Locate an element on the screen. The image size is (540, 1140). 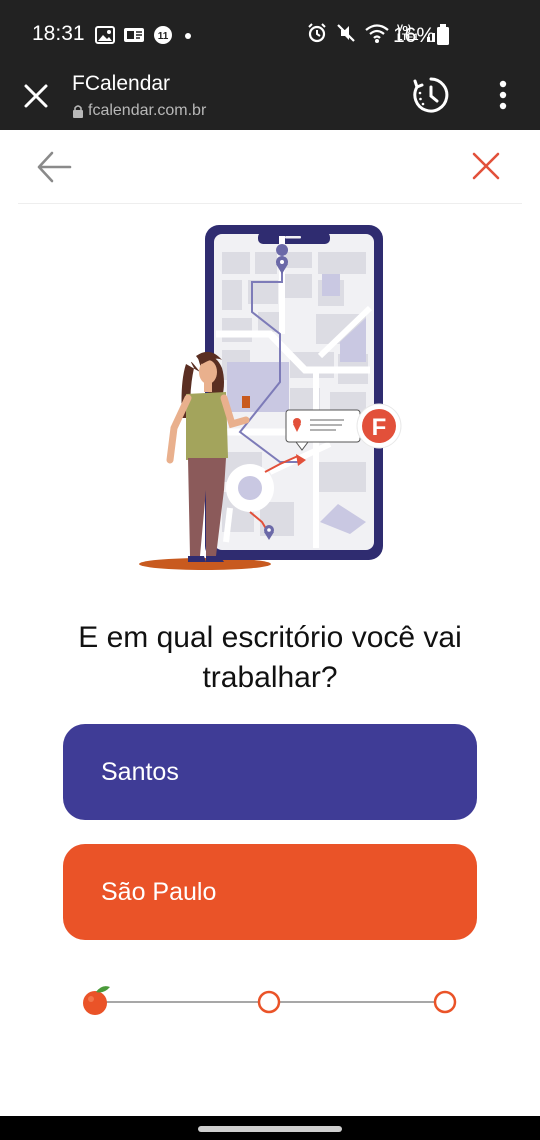
svg-text: F is located at coordinates (379, 427).